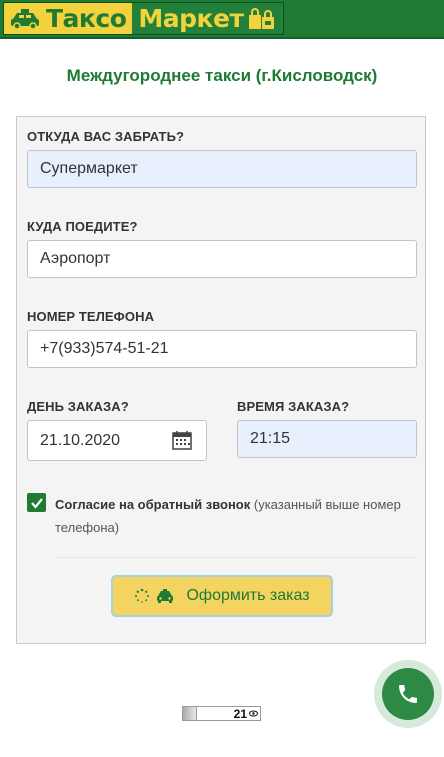  I want to click on date-input-value: 21.10.2020, so click(80, 440).